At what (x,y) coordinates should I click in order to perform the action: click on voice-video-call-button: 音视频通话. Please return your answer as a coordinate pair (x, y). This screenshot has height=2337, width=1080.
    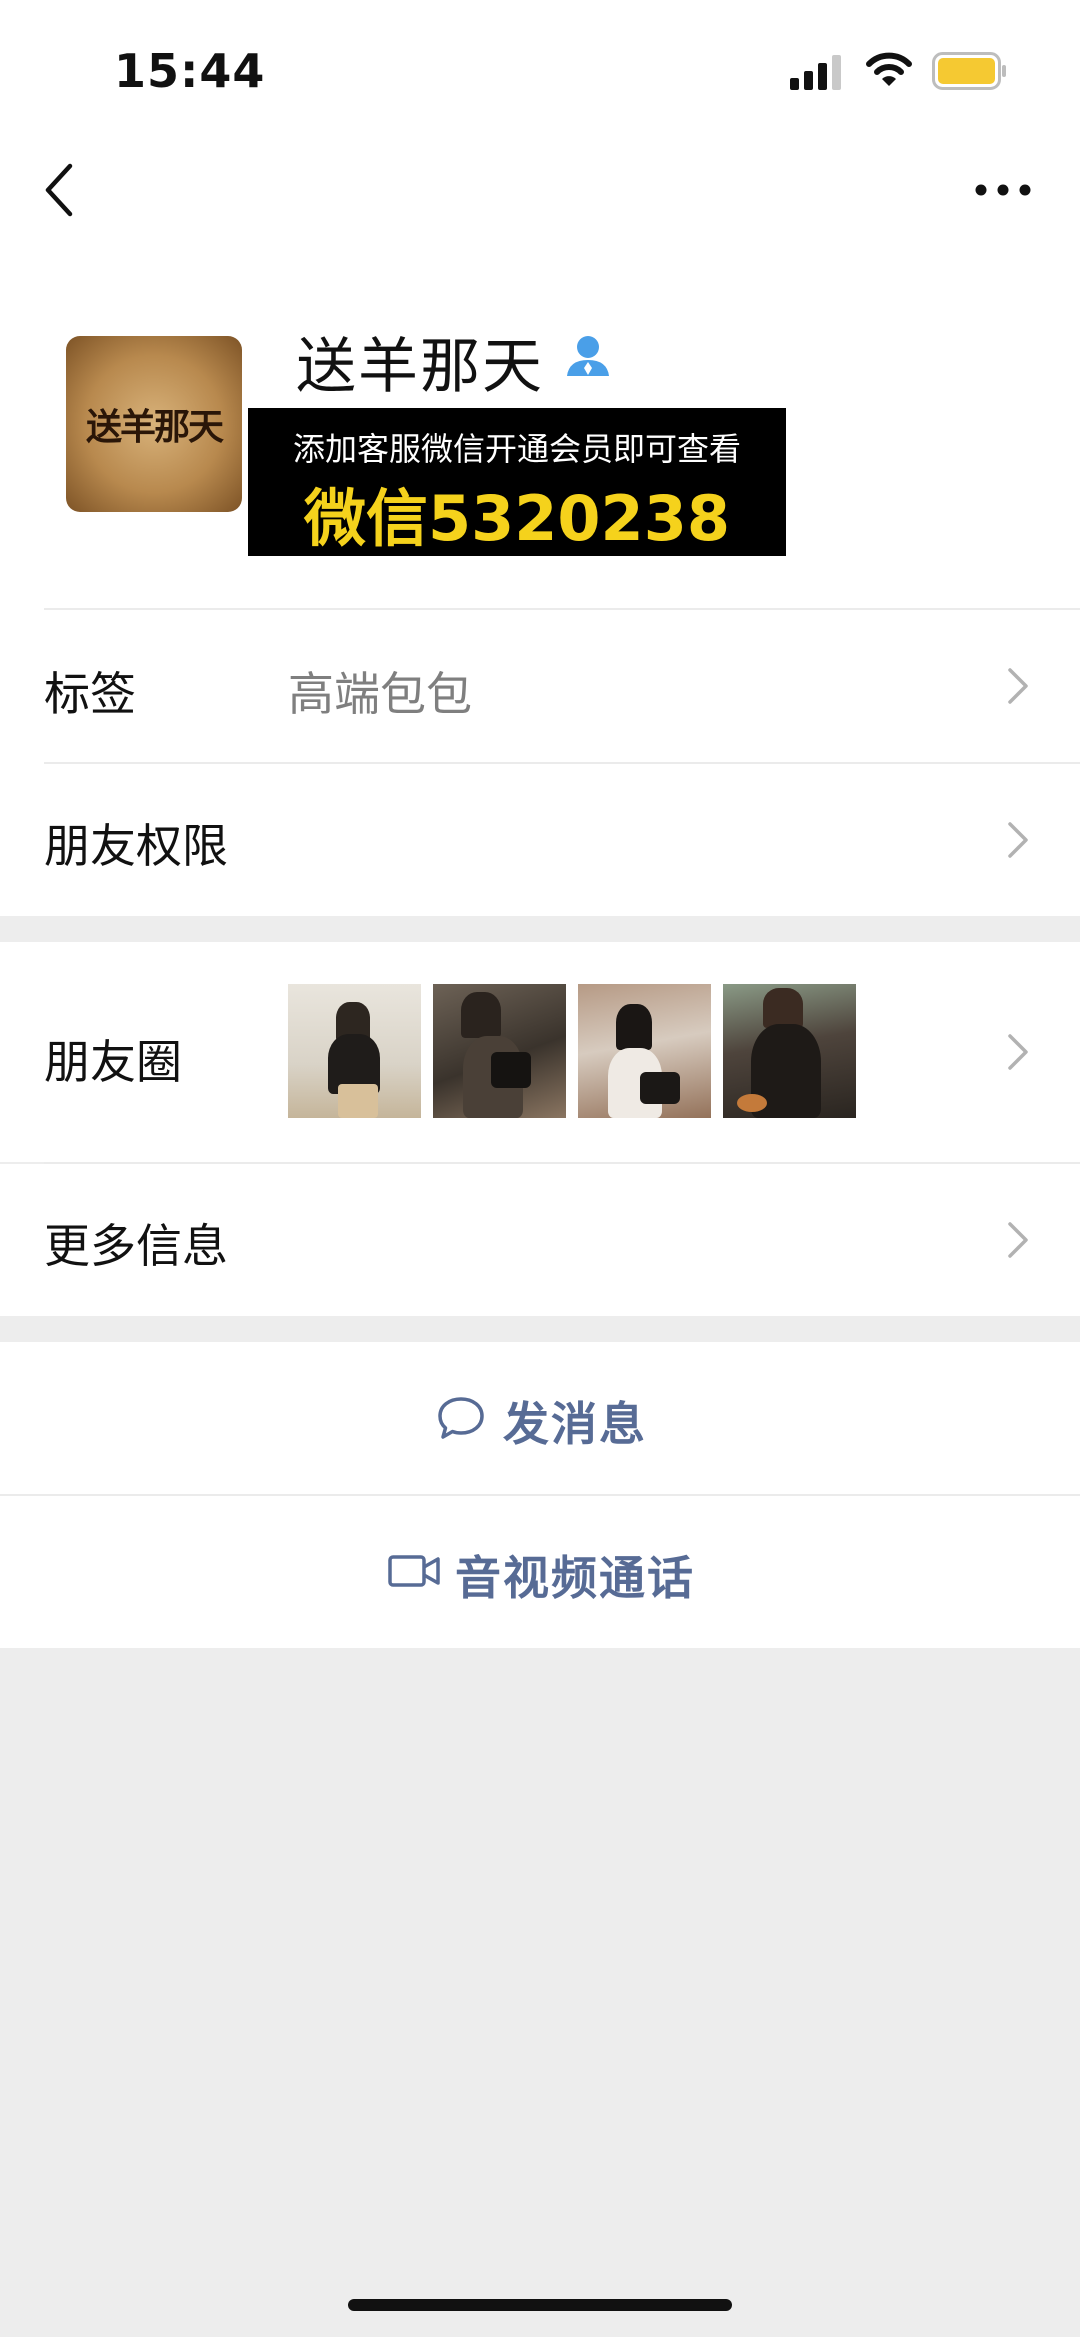
    Looking at the image, I should click on (540, 1572).